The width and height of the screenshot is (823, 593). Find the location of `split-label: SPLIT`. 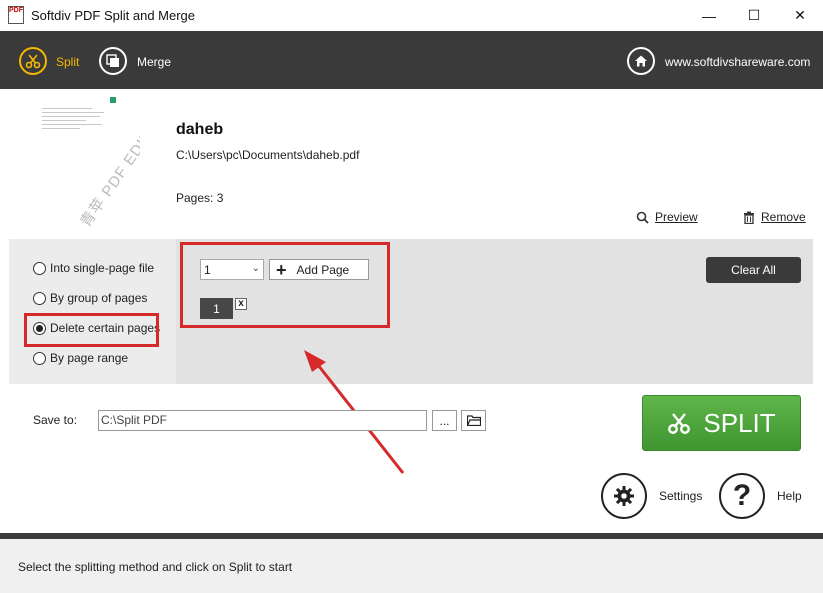

split-label: SPLIT is located at coordinates (739, 422).